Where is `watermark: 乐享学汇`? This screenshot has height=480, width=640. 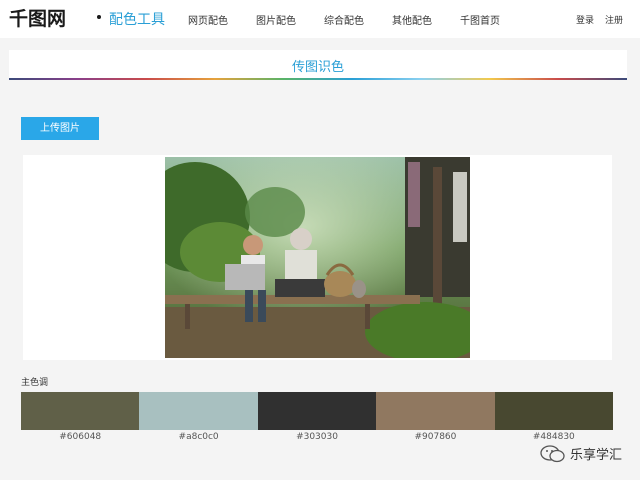 watermark: 乐享学汇 is located at coordinates (581, 453).